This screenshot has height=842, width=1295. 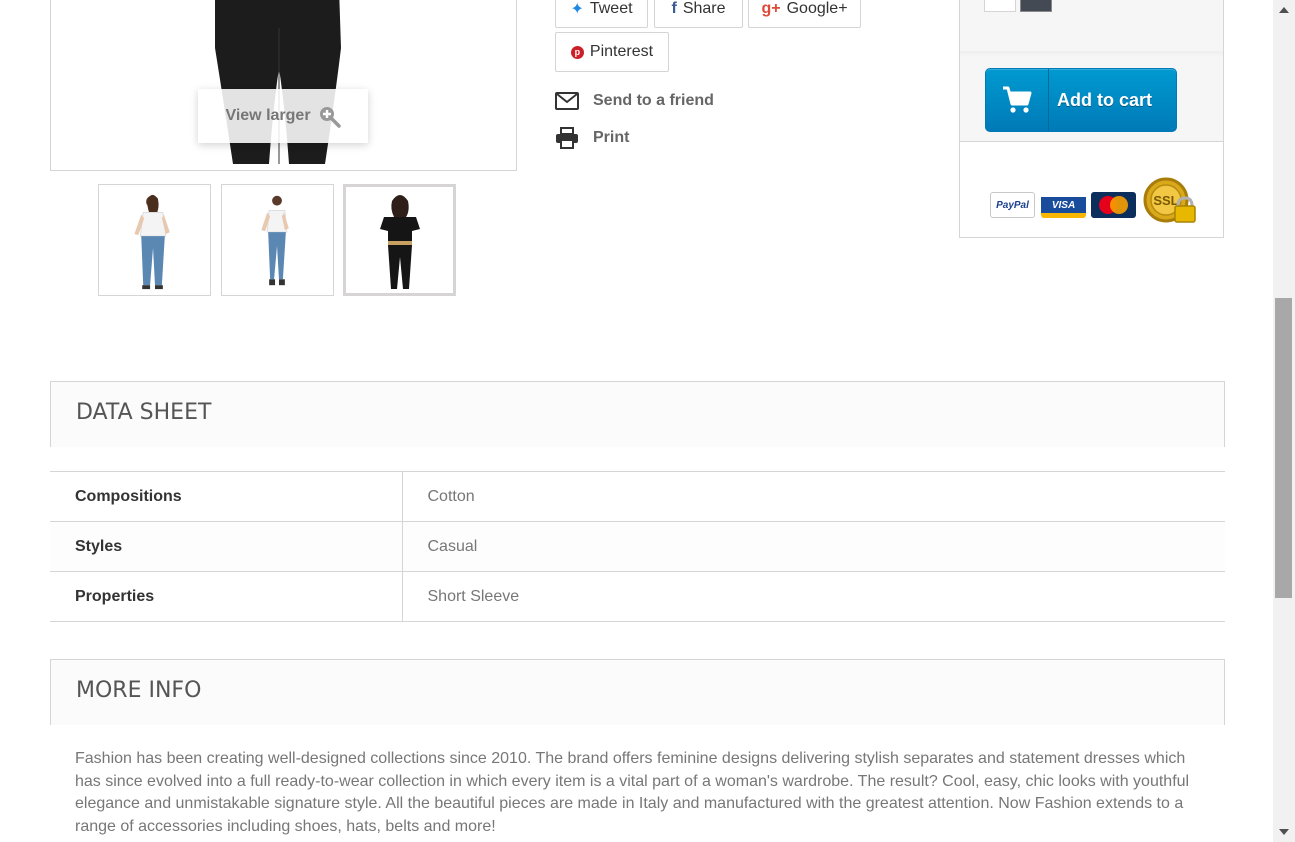 I want to click on send-to-friend-link: Send to a friend, so click(x=634, y=101).